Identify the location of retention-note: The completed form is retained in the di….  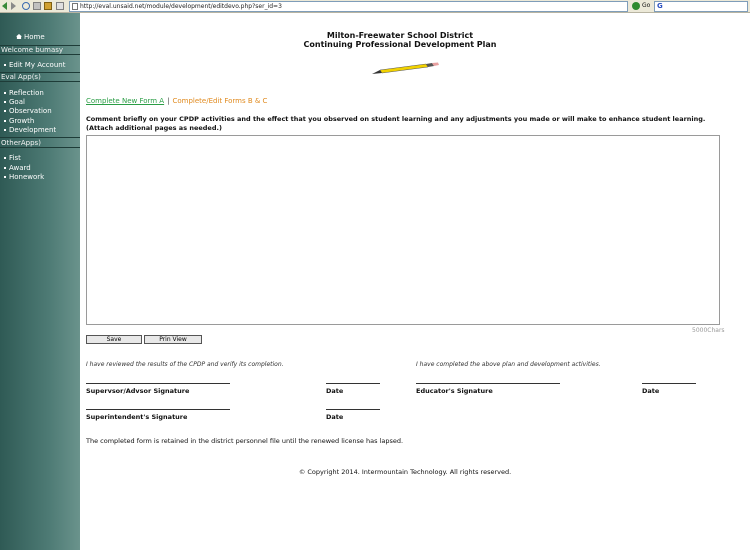
(245, 441).